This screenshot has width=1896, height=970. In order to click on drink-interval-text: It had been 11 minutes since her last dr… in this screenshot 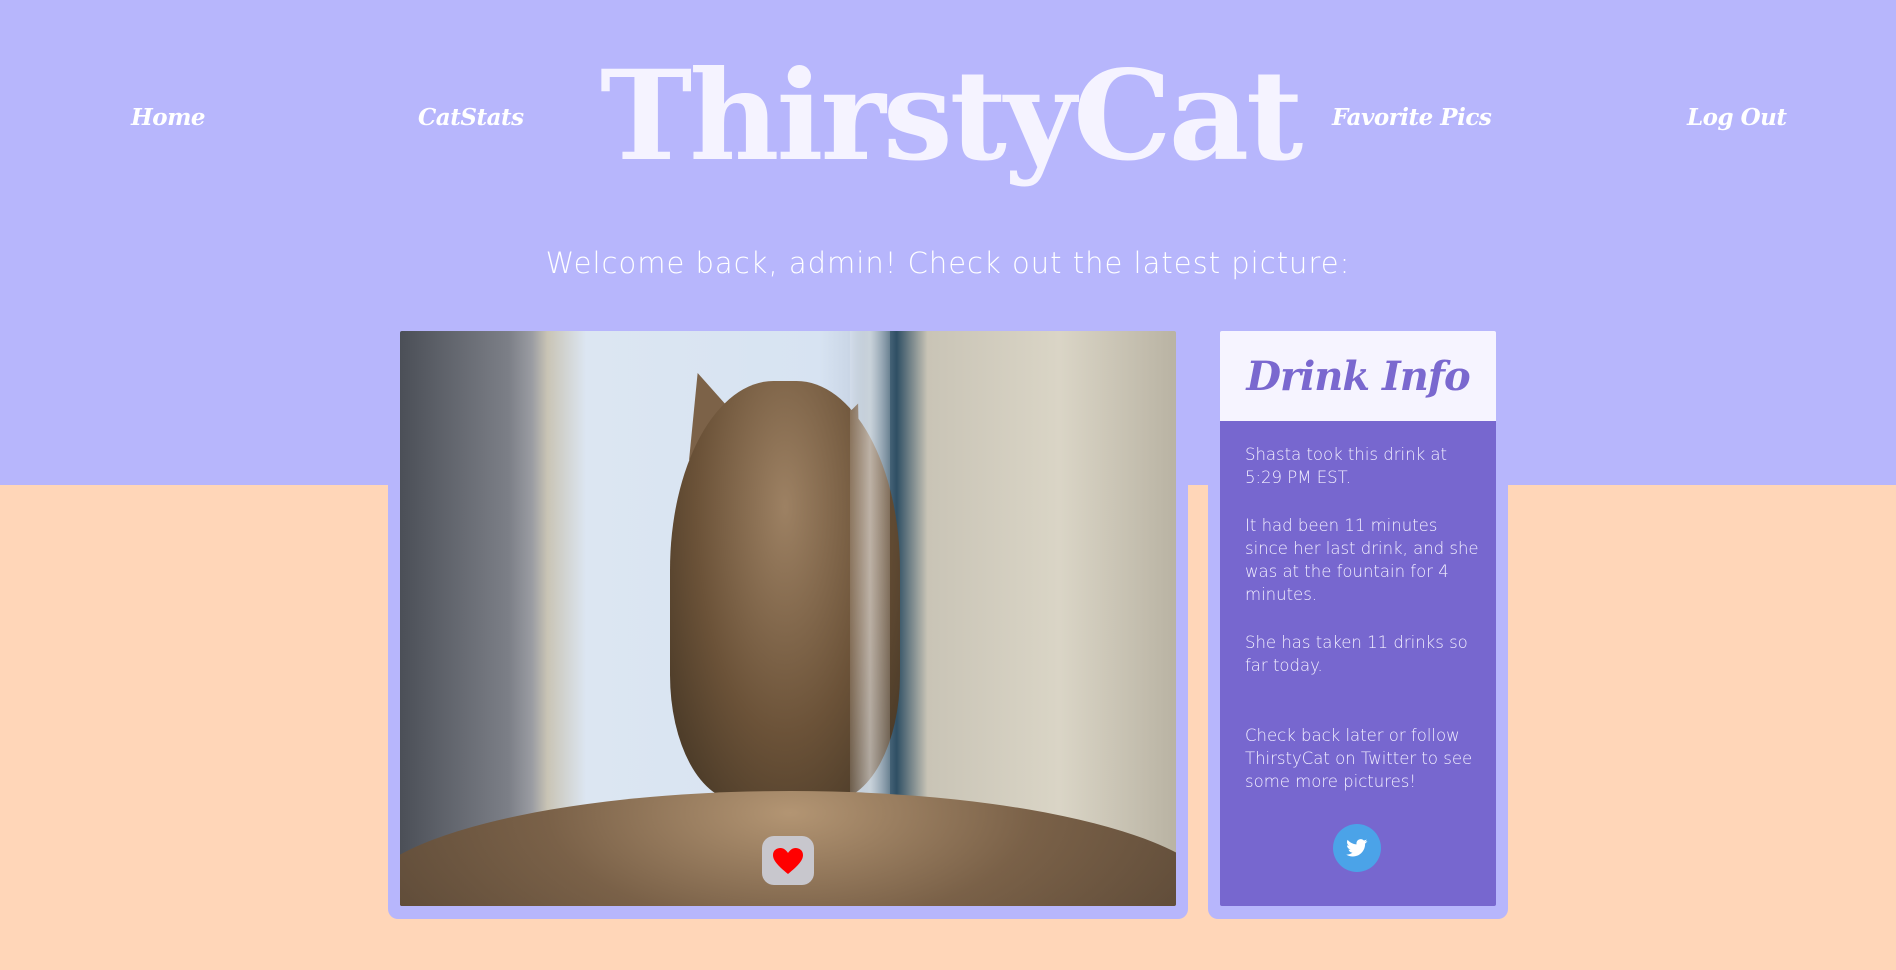, I will do `click(1362, 560)`.